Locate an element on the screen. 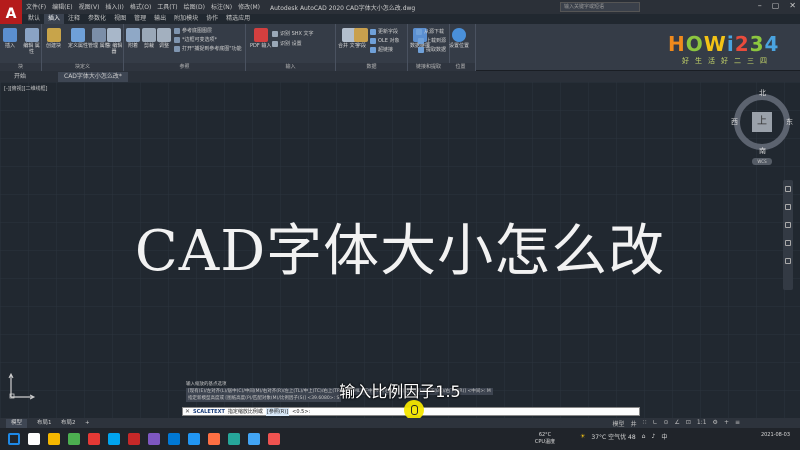 The width and height of the screenshot is (800, 450). adjust-button: 调整 is located at coordinates (164, 38).